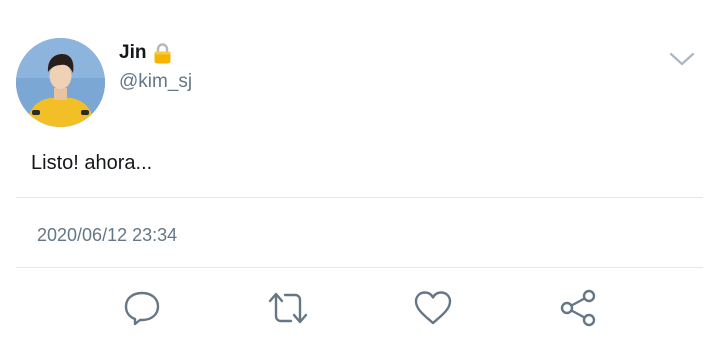 This screenshot has height=347, width=720. I want to click on reply-icon, so click(142, 308).